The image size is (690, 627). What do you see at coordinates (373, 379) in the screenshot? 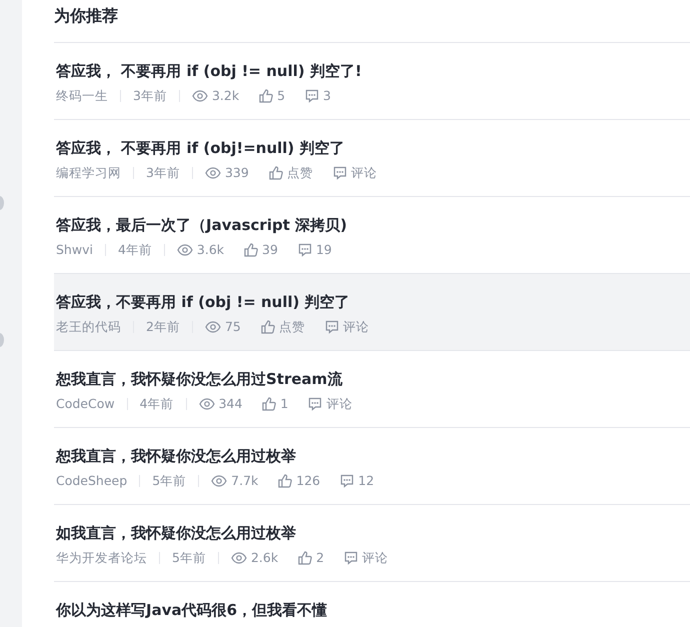
I see `article-title: 恕我直言，我怀疑你没怎么用过Stream流` at bounding box center [373, 379].